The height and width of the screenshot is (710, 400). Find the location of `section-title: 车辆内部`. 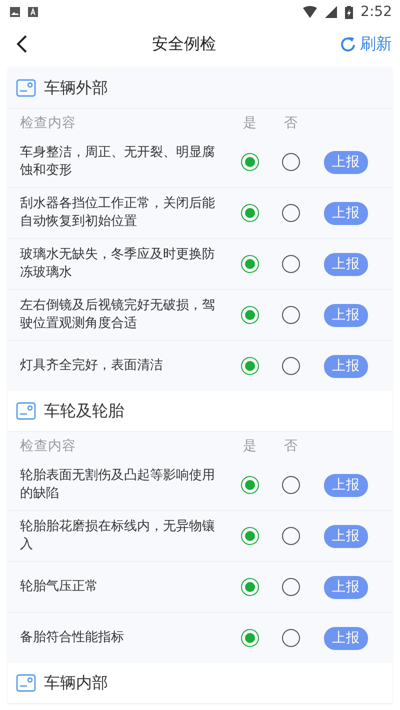

section-title: 车辆内部 is located at coordinates (76, 683).